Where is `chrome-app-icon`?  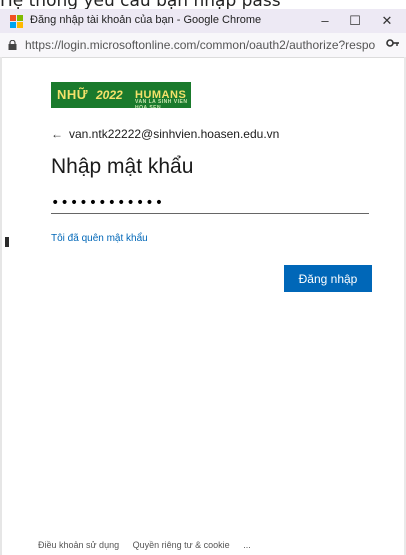
chrome-app-icon is located at coordinates (17, 22).